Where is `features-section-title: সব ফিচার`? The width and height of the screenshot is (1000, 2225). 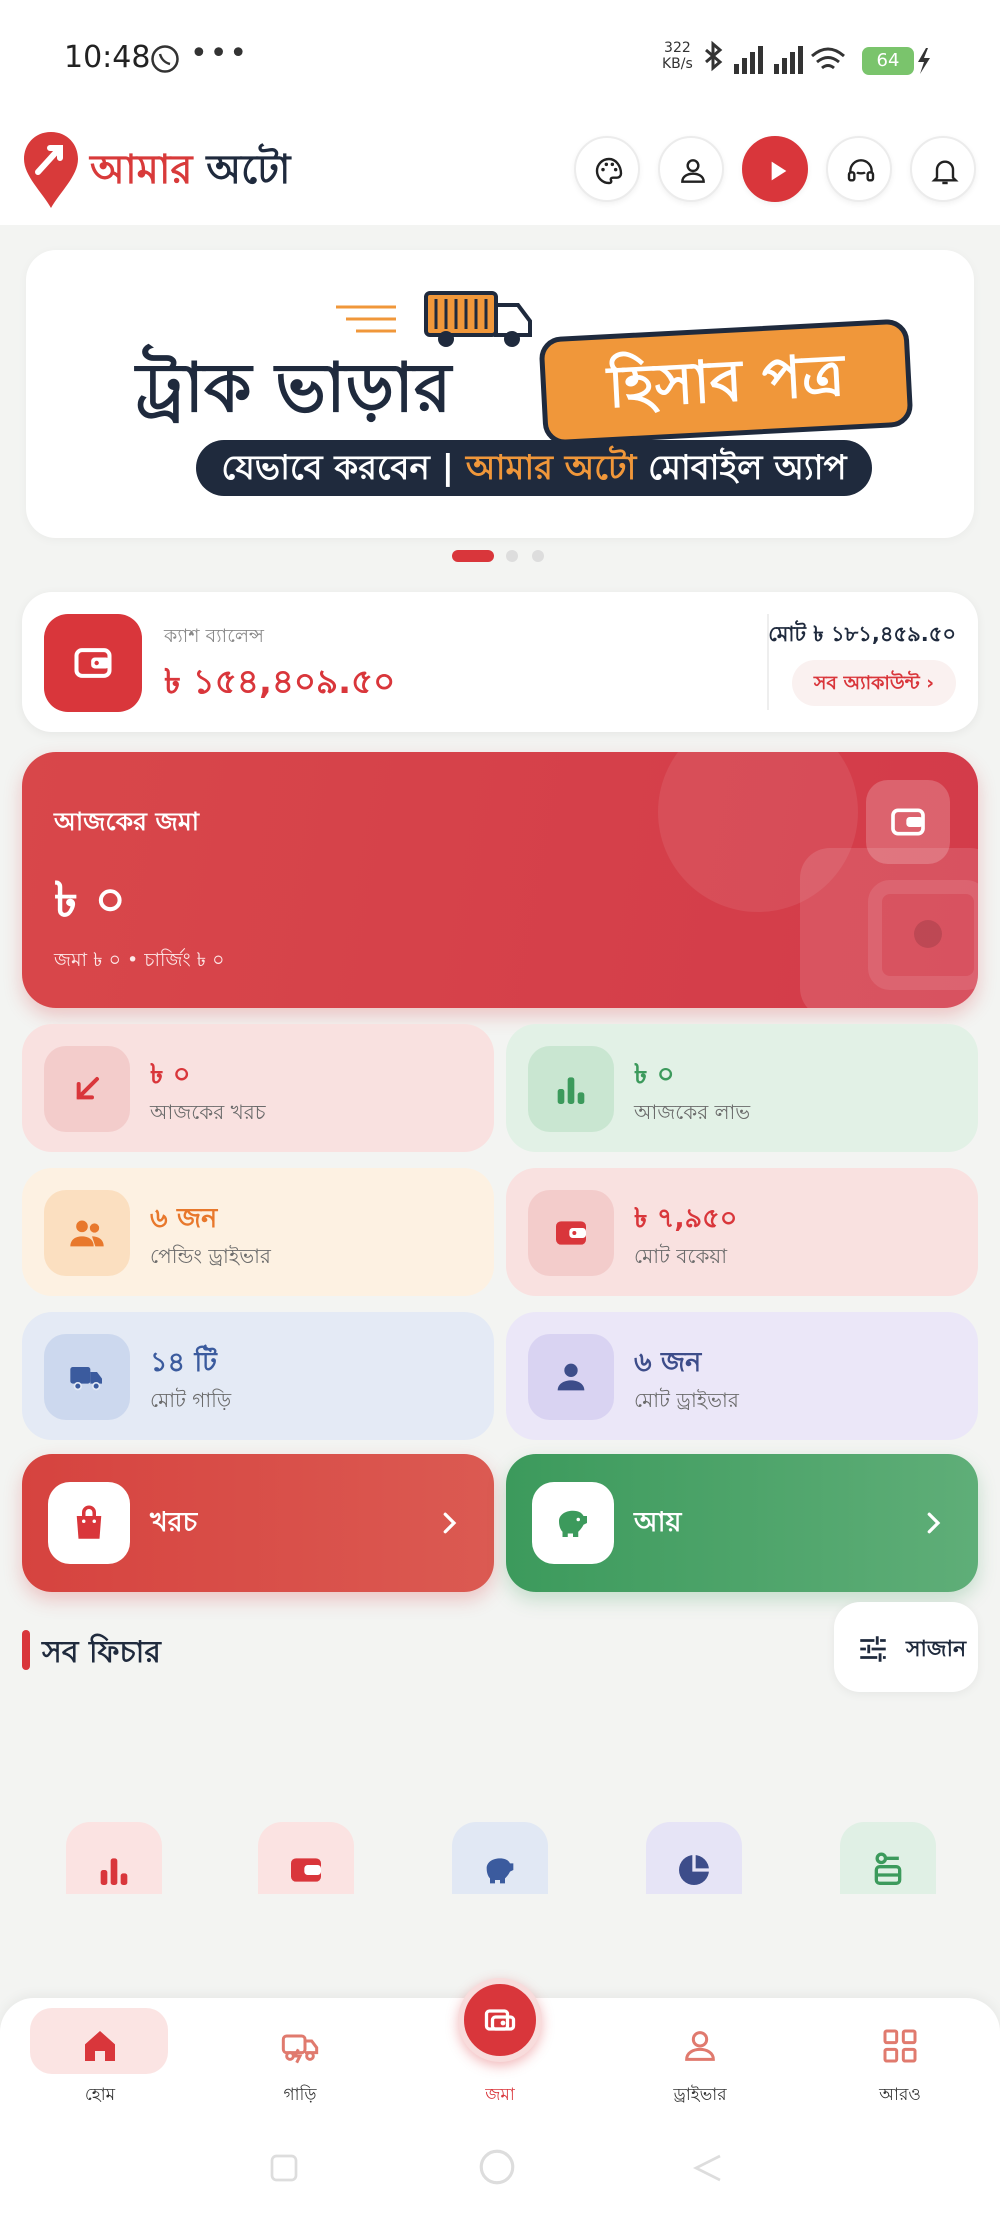
features-section-title: সব ফিচার is located at coordinates (101, 1652).